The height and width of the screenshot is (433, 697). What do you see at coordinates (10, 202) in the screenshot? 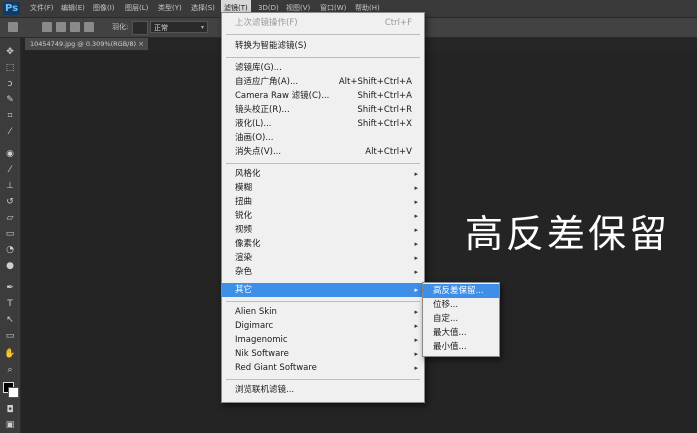
I see `history-brush-tool-icon: ↺` at bounding box center [10, 202].